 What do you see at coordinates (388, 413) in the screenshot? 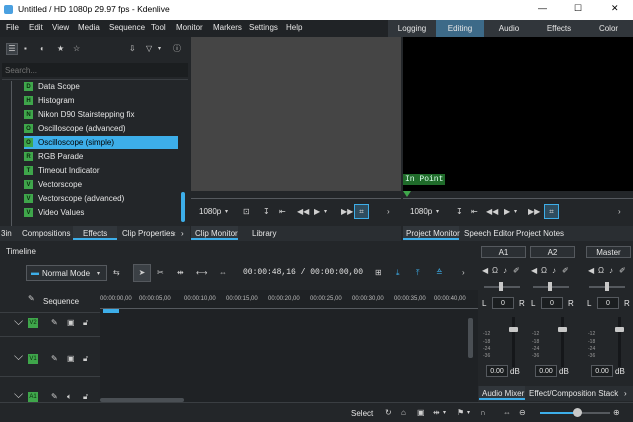
I see `refresh-icon: ↻` at bounding box center [388, 413].